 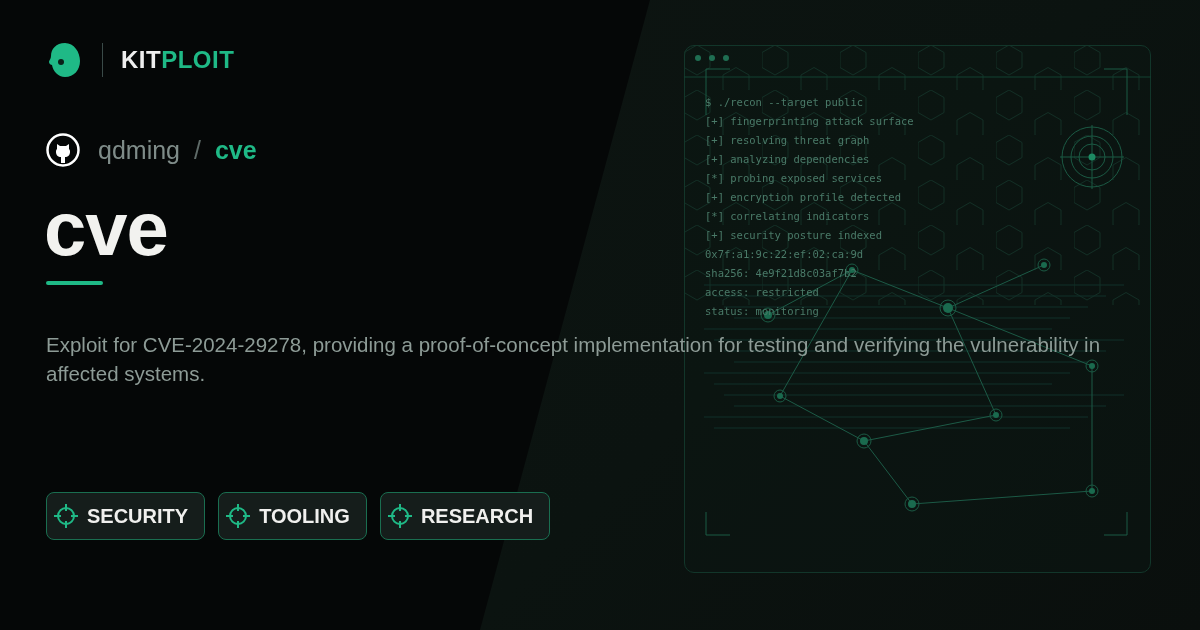 What do you see at coordinates (178, 60) in the screenshot?
I see `brand-name: KITPLOIT` at bounding box center [178, 60].